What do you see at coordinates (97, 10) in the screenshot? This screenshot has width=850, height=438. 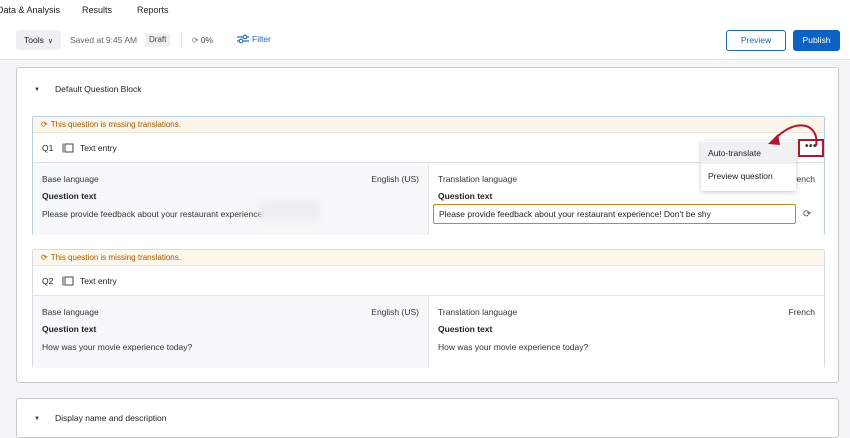 I see `tab-results: Results` at bounding box center [97, 10].